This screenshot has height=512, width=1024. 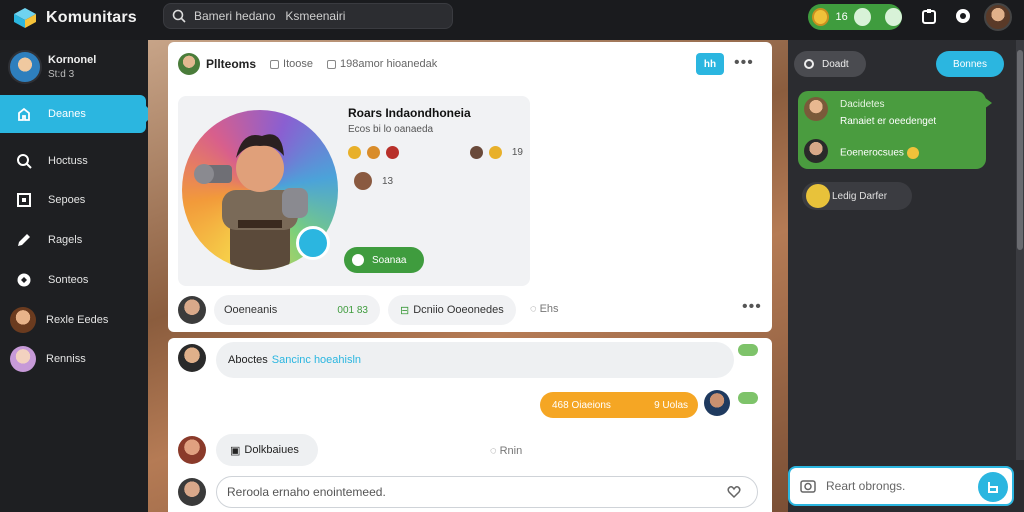 I want to click on comment-input, so click(x=477, y=492).